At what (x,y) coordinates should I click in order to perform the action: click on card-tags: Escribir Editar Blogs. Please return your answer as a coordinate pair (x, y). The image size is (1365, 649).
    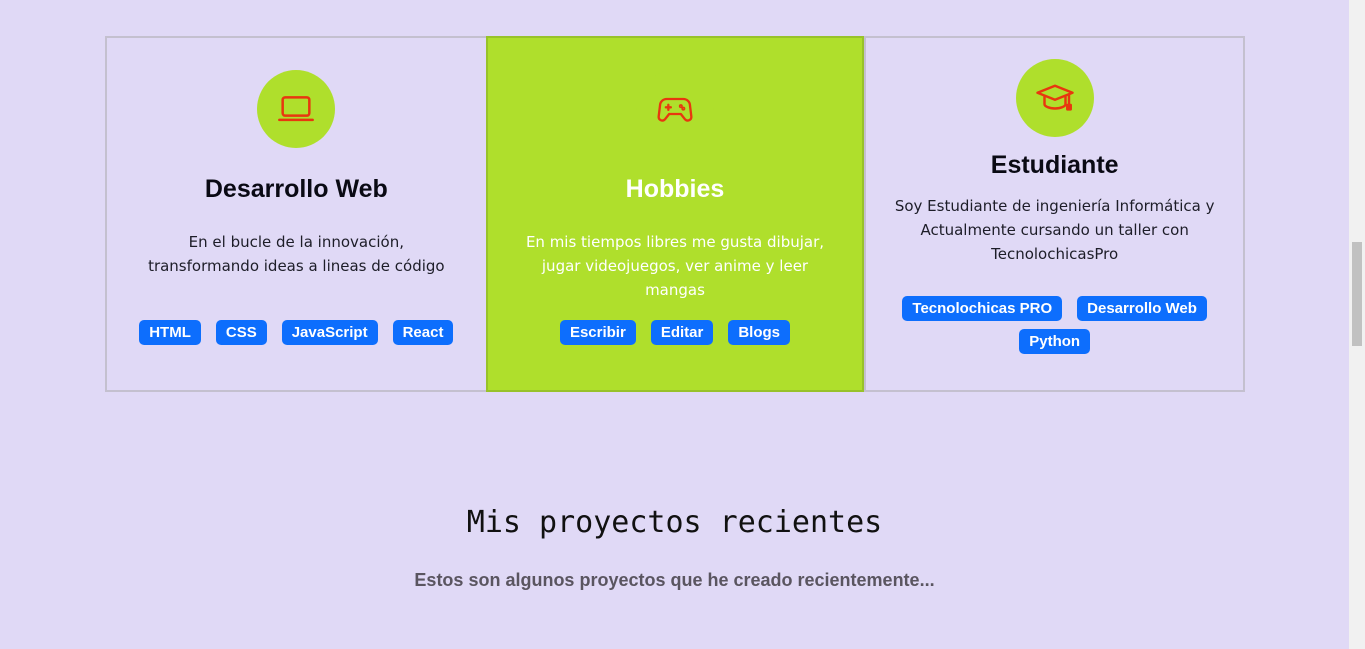
    Looking at the image, I should click on (675, 332).